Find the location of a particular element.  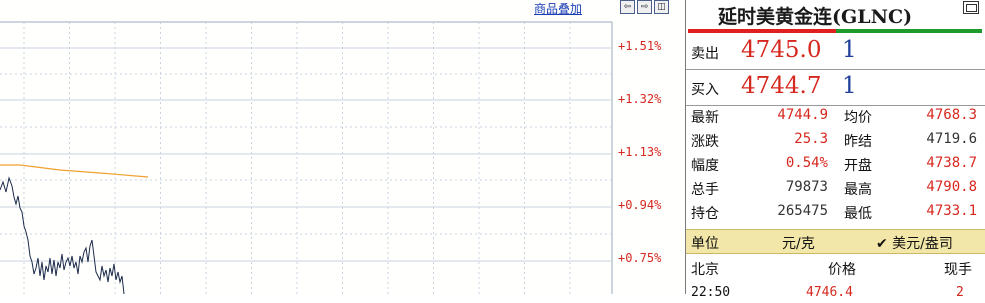

percent-label: +1.51% is located at coordinates (640, 46).